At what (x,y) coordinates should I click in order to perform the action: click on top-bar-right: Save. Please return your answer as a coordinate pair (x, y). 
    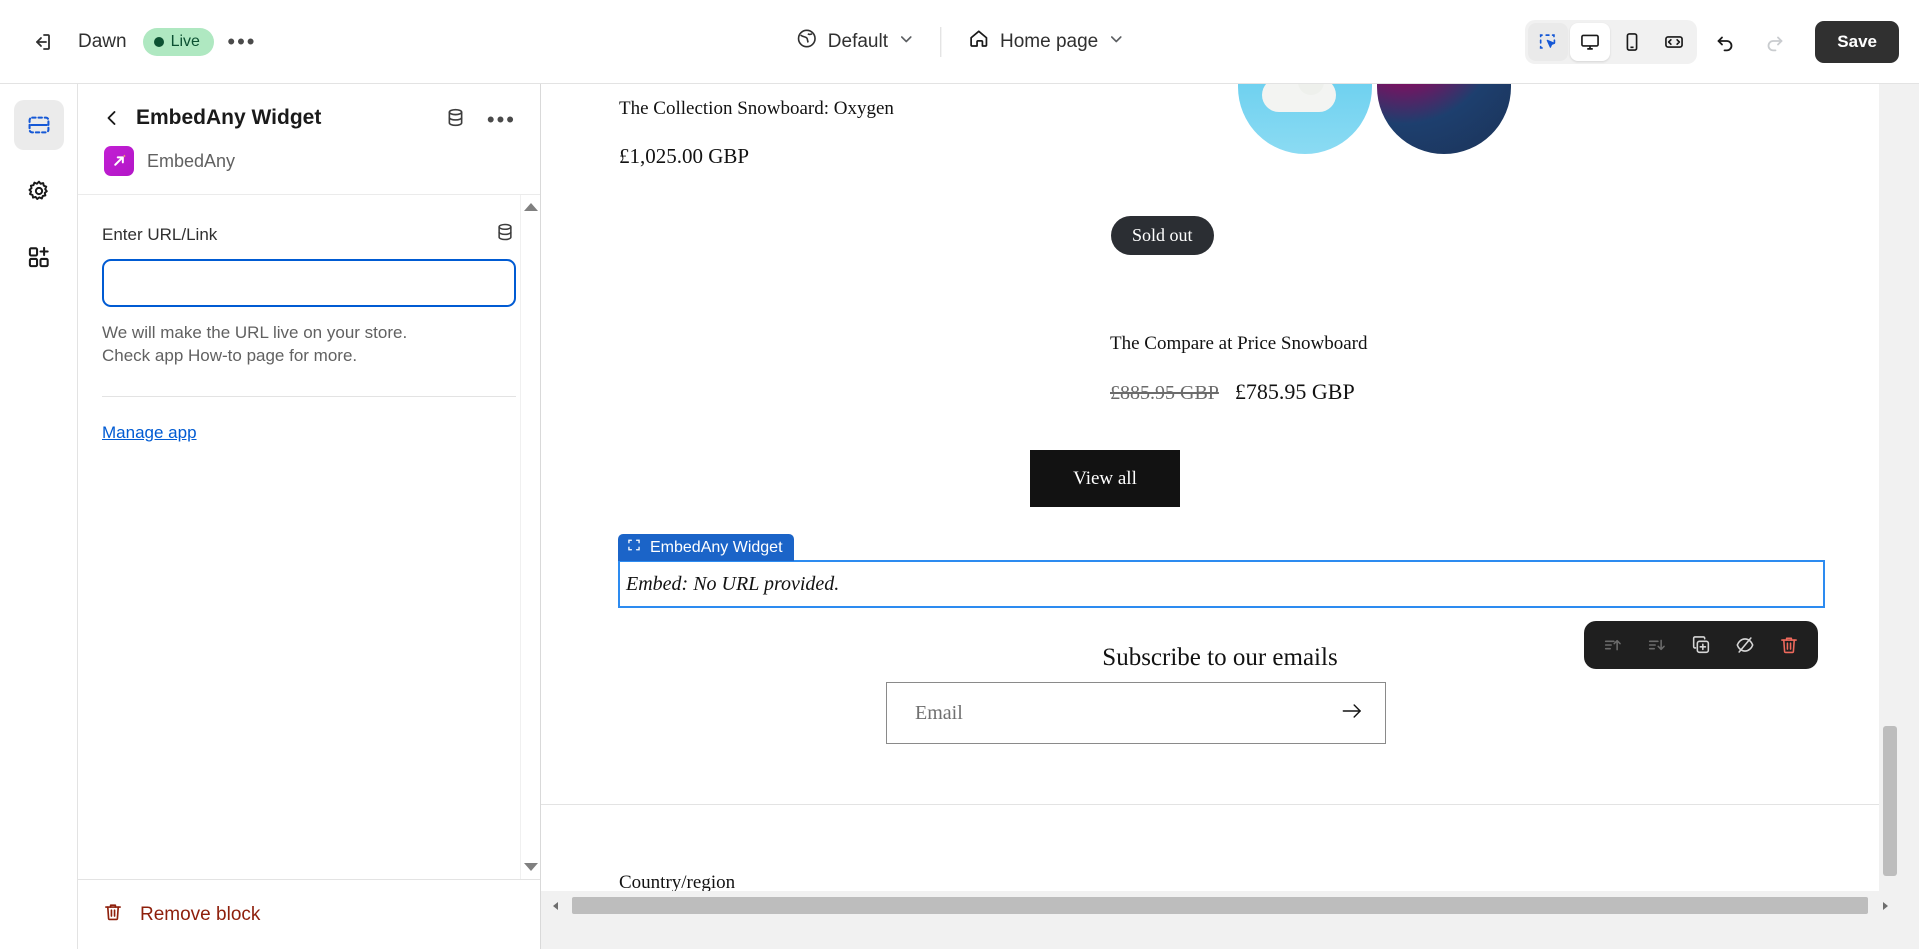
    Looking at the image, I should click on (1712, 41).